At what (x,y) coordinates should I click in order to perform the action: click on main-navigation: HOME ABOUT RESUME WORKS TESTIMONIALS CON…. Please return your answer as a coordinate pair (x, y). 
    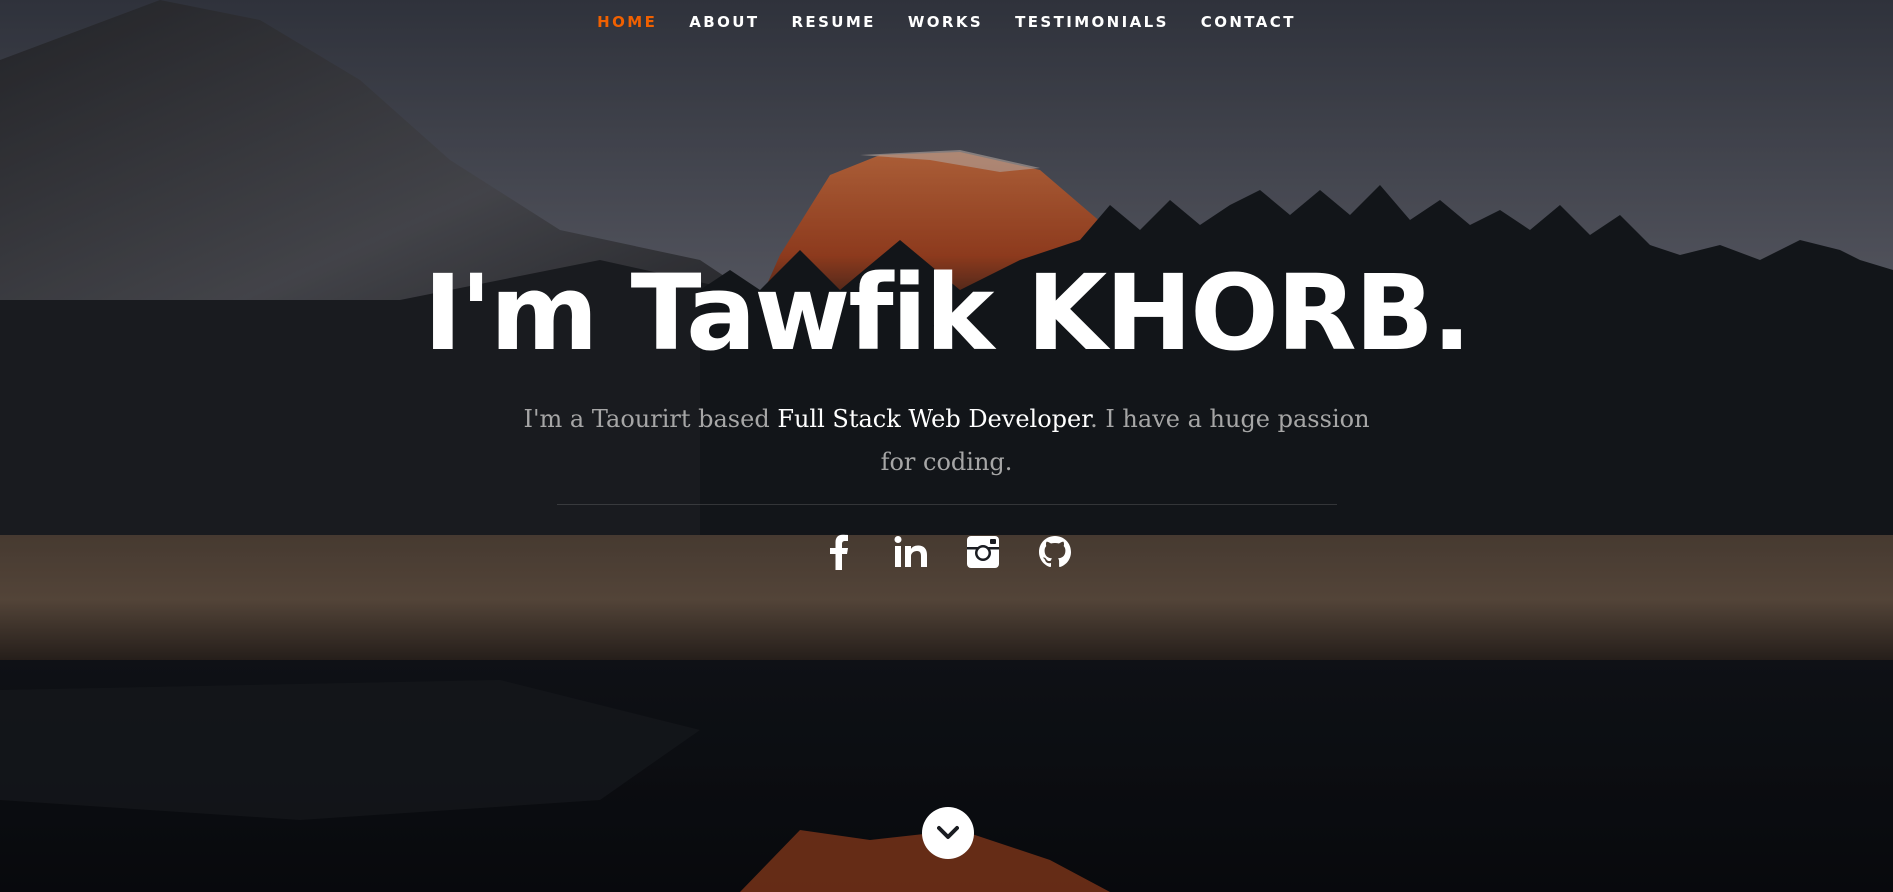
    Looking at the image, I should click on (946, 22).